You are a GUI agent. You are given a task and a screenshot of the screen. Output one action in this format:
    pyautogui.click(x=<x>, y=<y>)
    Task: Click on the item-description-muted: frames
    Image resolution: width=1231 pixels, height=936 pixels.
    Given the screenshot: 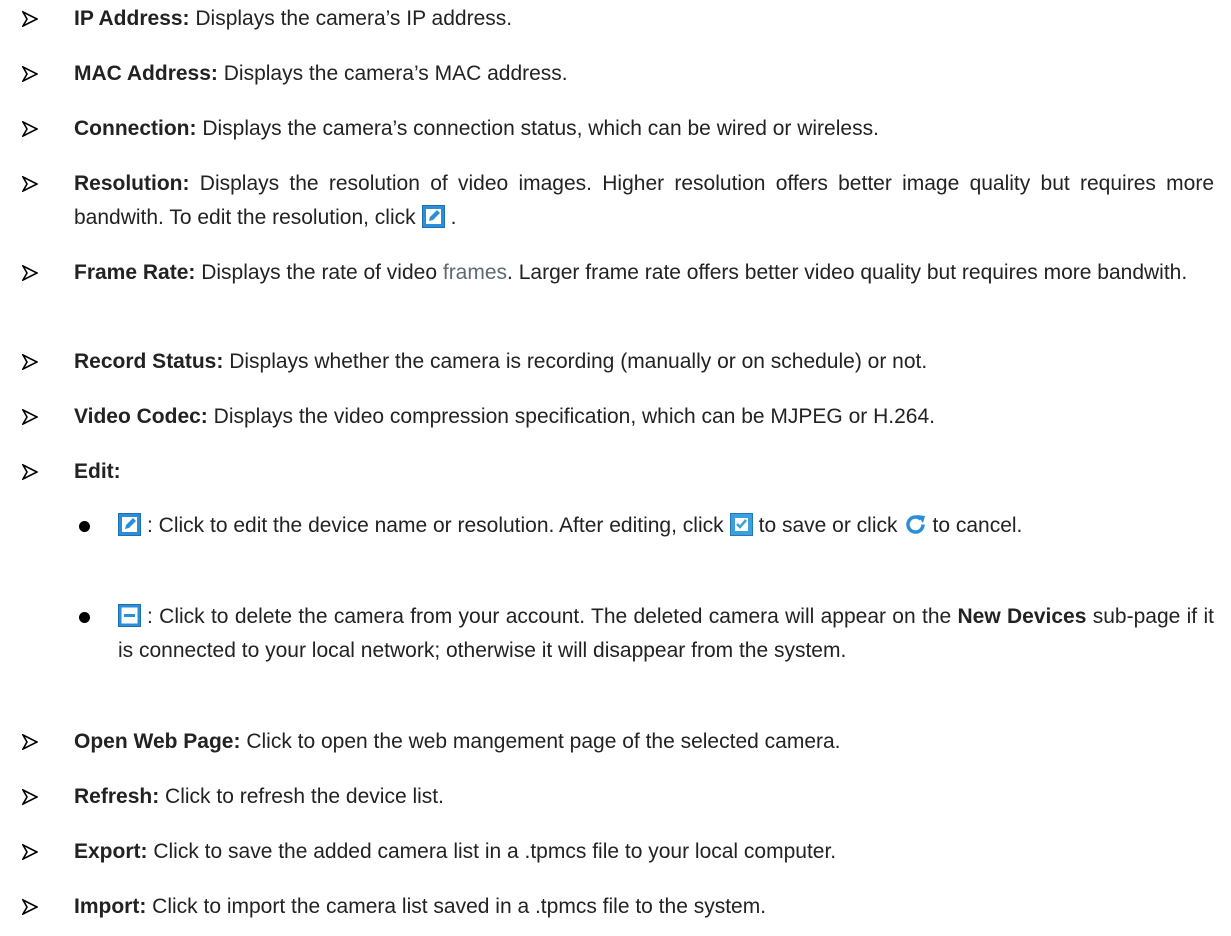 What is the action you would take?
    pyautogui.click(x=475, y=272)
    